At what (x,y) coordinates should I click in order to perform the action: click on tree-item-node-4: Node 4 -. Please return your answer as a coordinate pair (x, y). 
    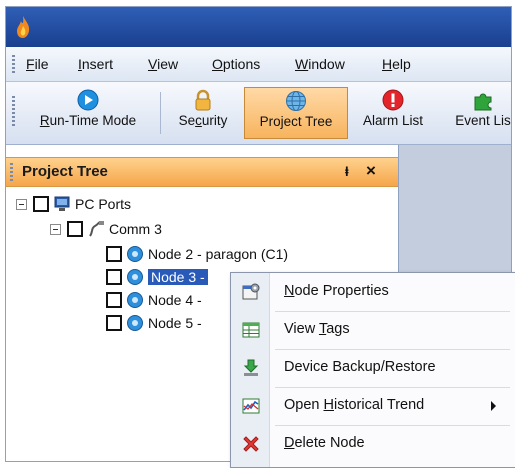
    Looking at the image, I should click on (154, 300).